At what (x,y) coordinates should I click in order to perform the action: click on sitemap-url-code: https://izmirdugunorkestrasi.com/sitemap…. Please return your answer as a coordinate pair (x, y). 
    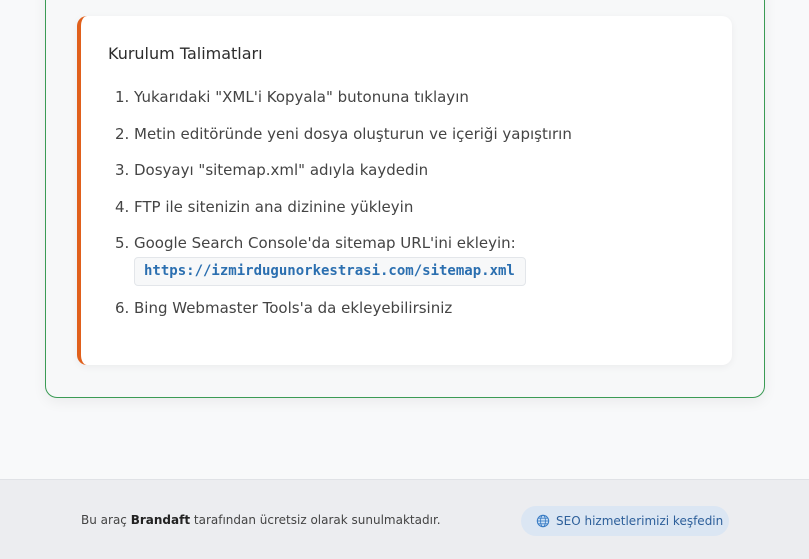
    Looking at the image, I should click on (330, 271).